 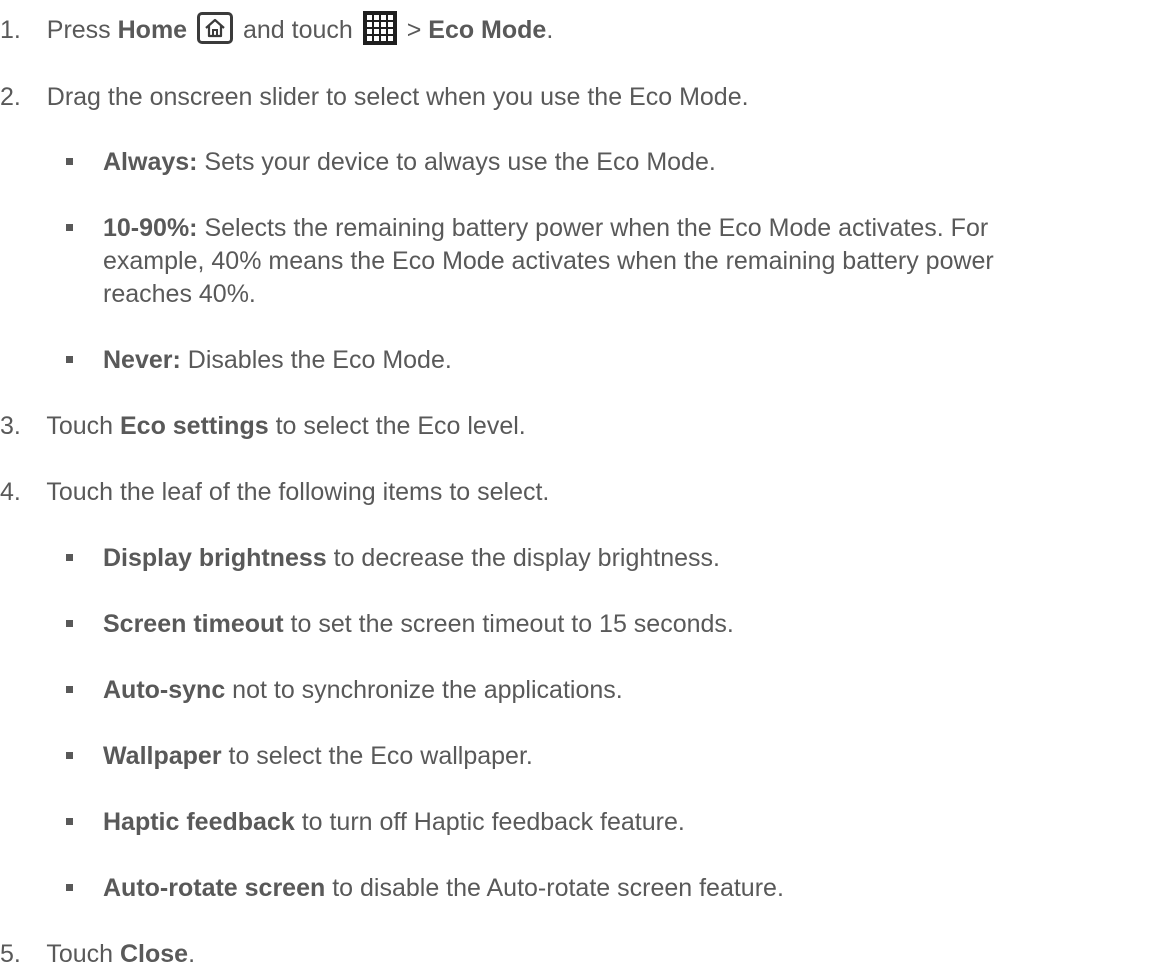 What do you see at coordinates (215, 558) in the screenshot?
I see `bullet-label: Display brightness` at bounding box center [215, 558].